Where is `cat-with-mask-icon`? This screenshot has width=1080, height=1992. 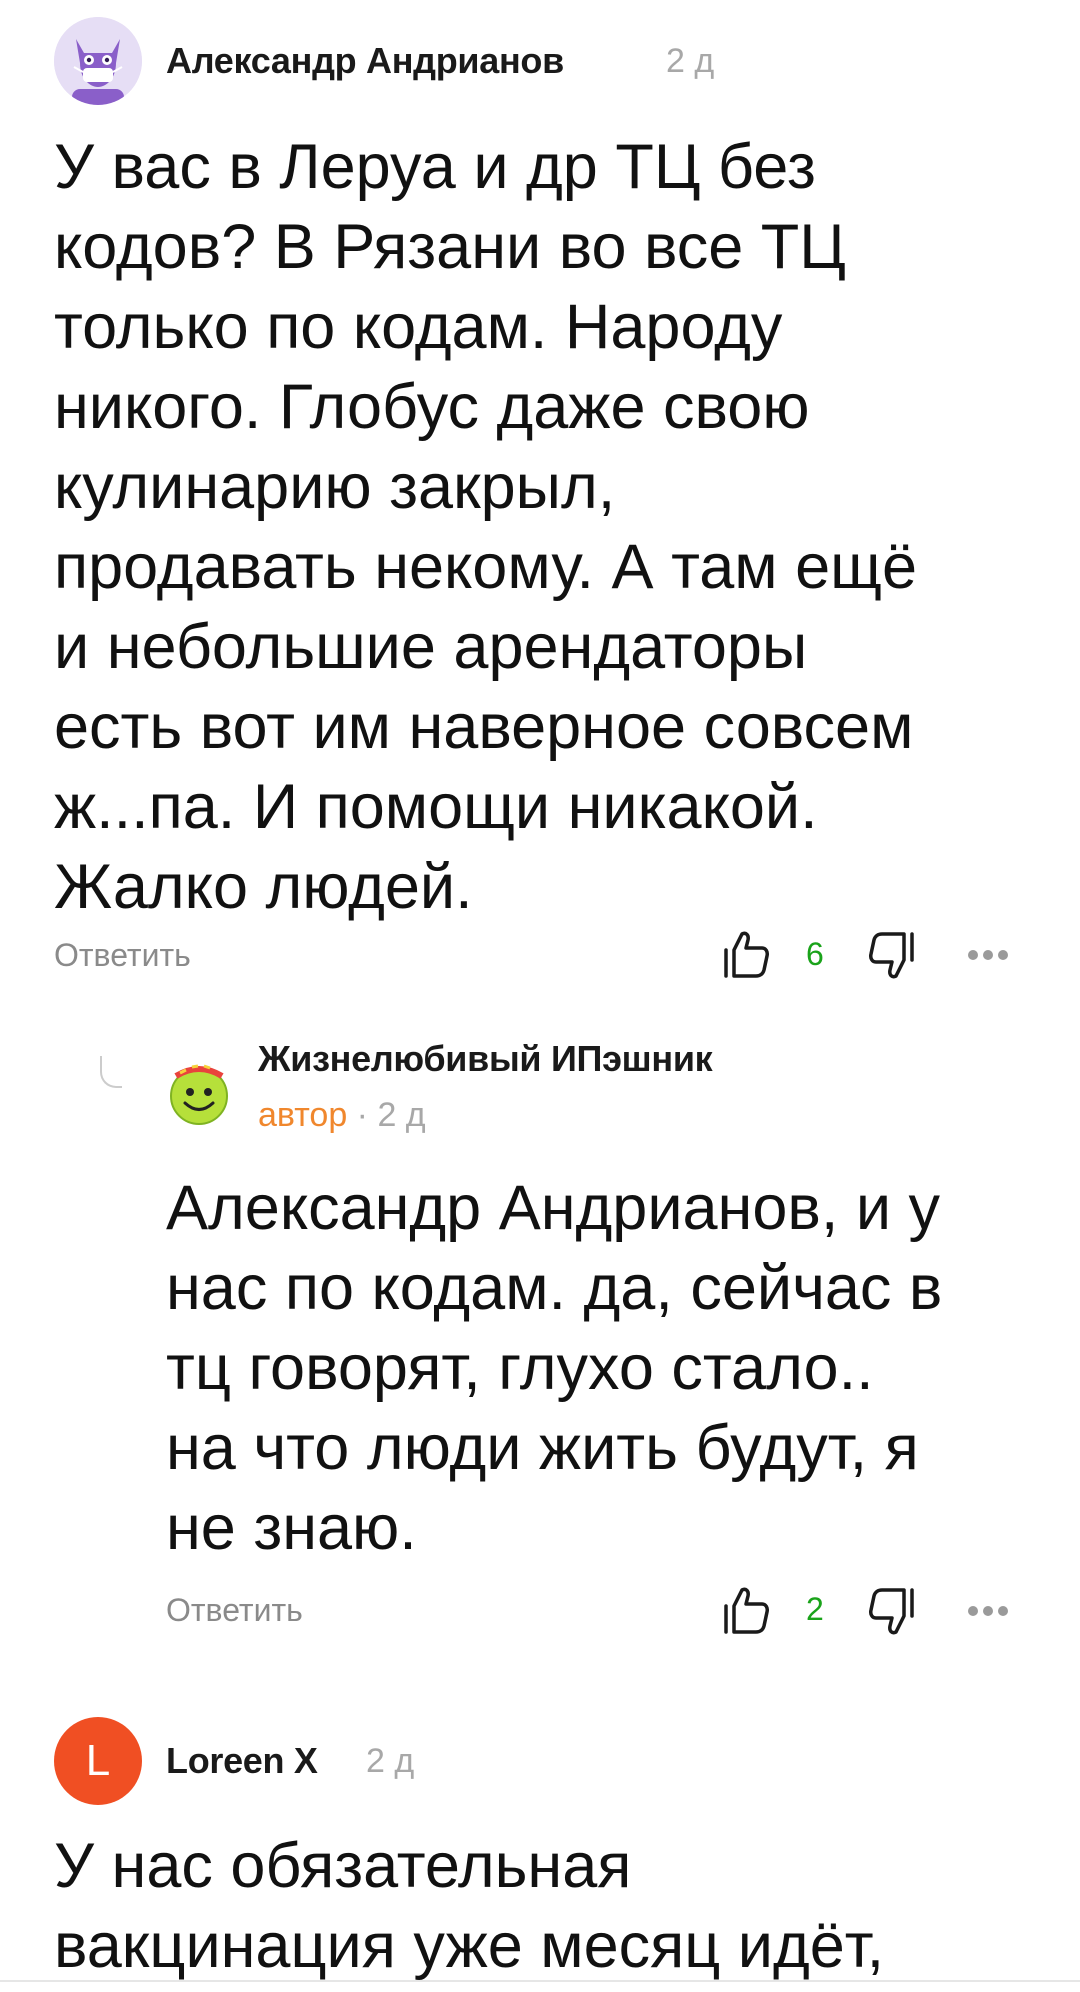 cat-with-mask-icon is located at coordinates (98, 61).